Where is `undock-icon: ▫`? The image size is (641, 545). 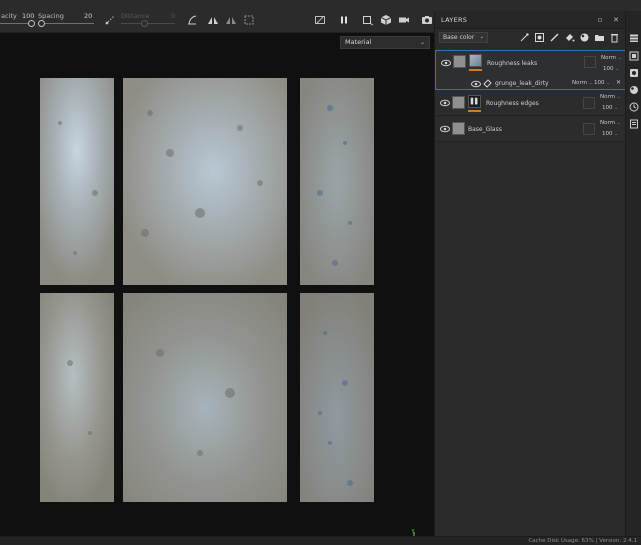
undock-icon: ▫ is located at coordinates (600, 20).